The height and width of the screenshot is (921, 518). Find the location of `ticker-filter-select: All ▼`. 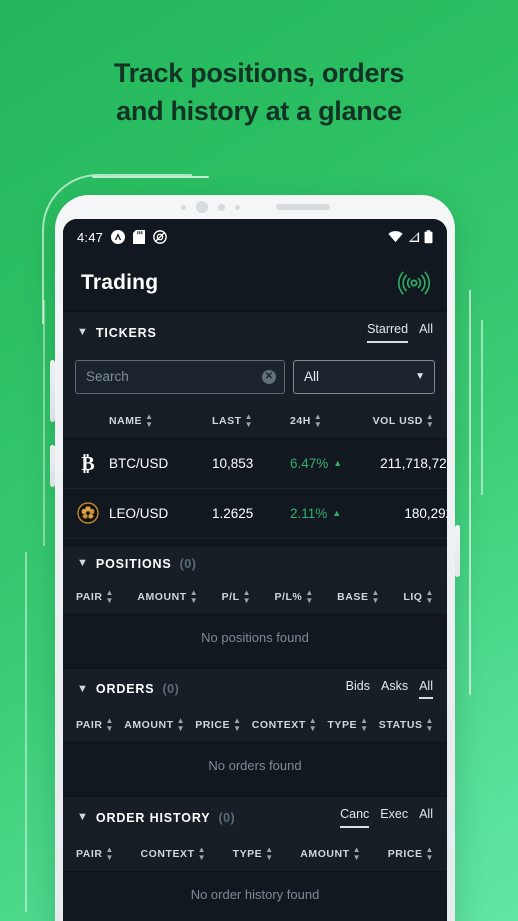

ticker-filter-select: All ▼ is located at coordinates (364, 376).